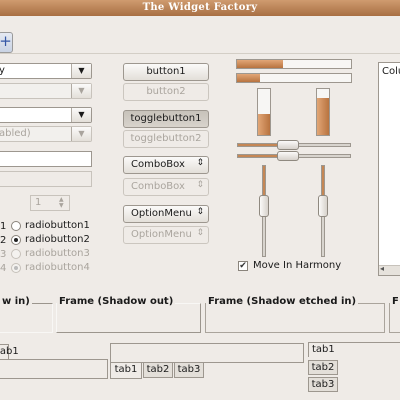 Image resolution: width=400 pixels, height=400 pixels. I want to click on radio-prefix-1: 1, so click(3, 226).